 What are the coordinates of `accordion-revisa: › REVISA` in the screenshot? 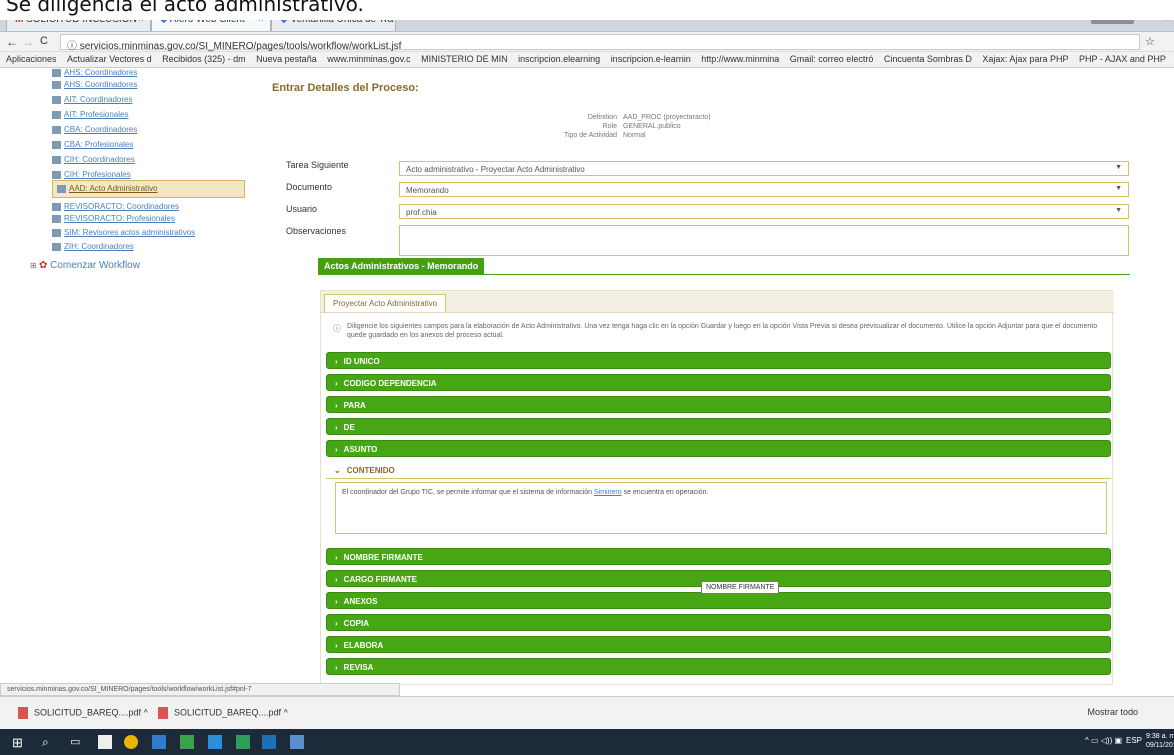 It's located at (718, 666).